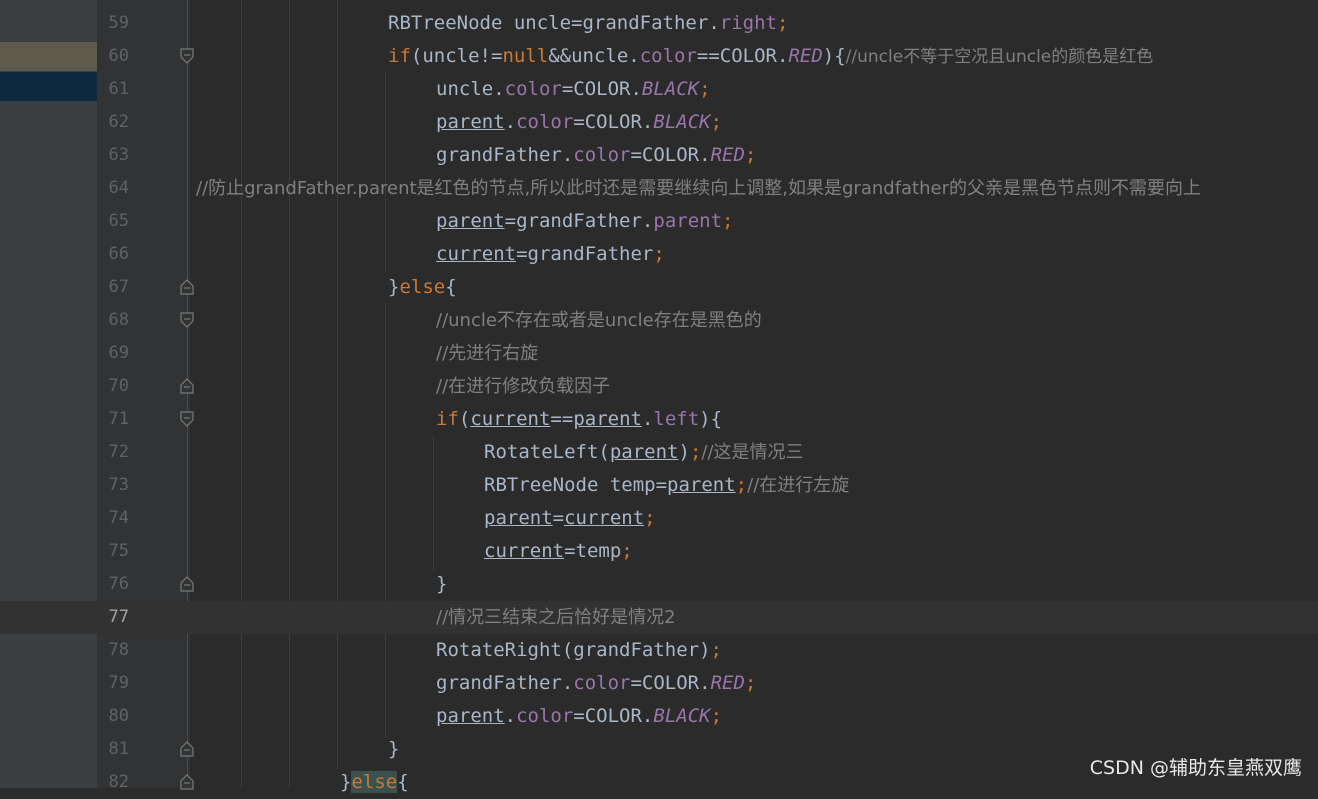  I want to click on comment-text: //在进行修改负载因子, so click(523, 386).